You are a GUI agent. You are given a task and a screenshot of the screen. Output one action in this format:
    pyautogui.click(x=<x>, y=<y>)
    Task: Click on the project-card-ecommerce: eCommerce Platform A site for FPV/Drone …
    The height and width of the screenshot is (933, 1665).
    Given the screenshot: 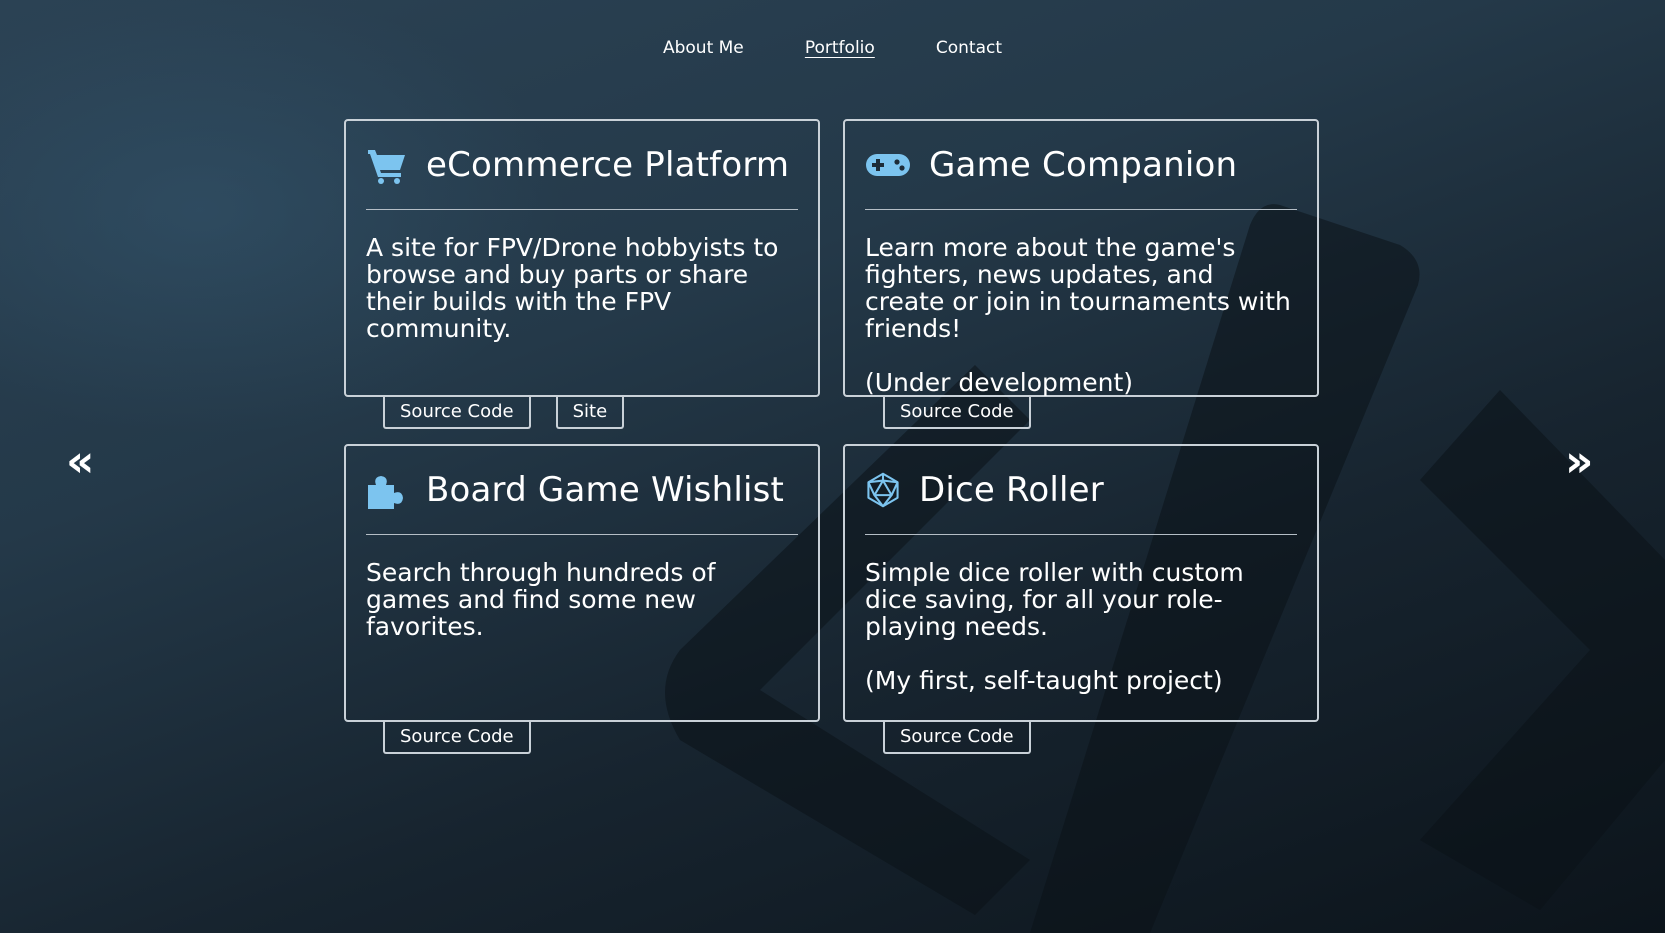 What is the action you would take?
    pyautogui.click(x=582, y=258)
    